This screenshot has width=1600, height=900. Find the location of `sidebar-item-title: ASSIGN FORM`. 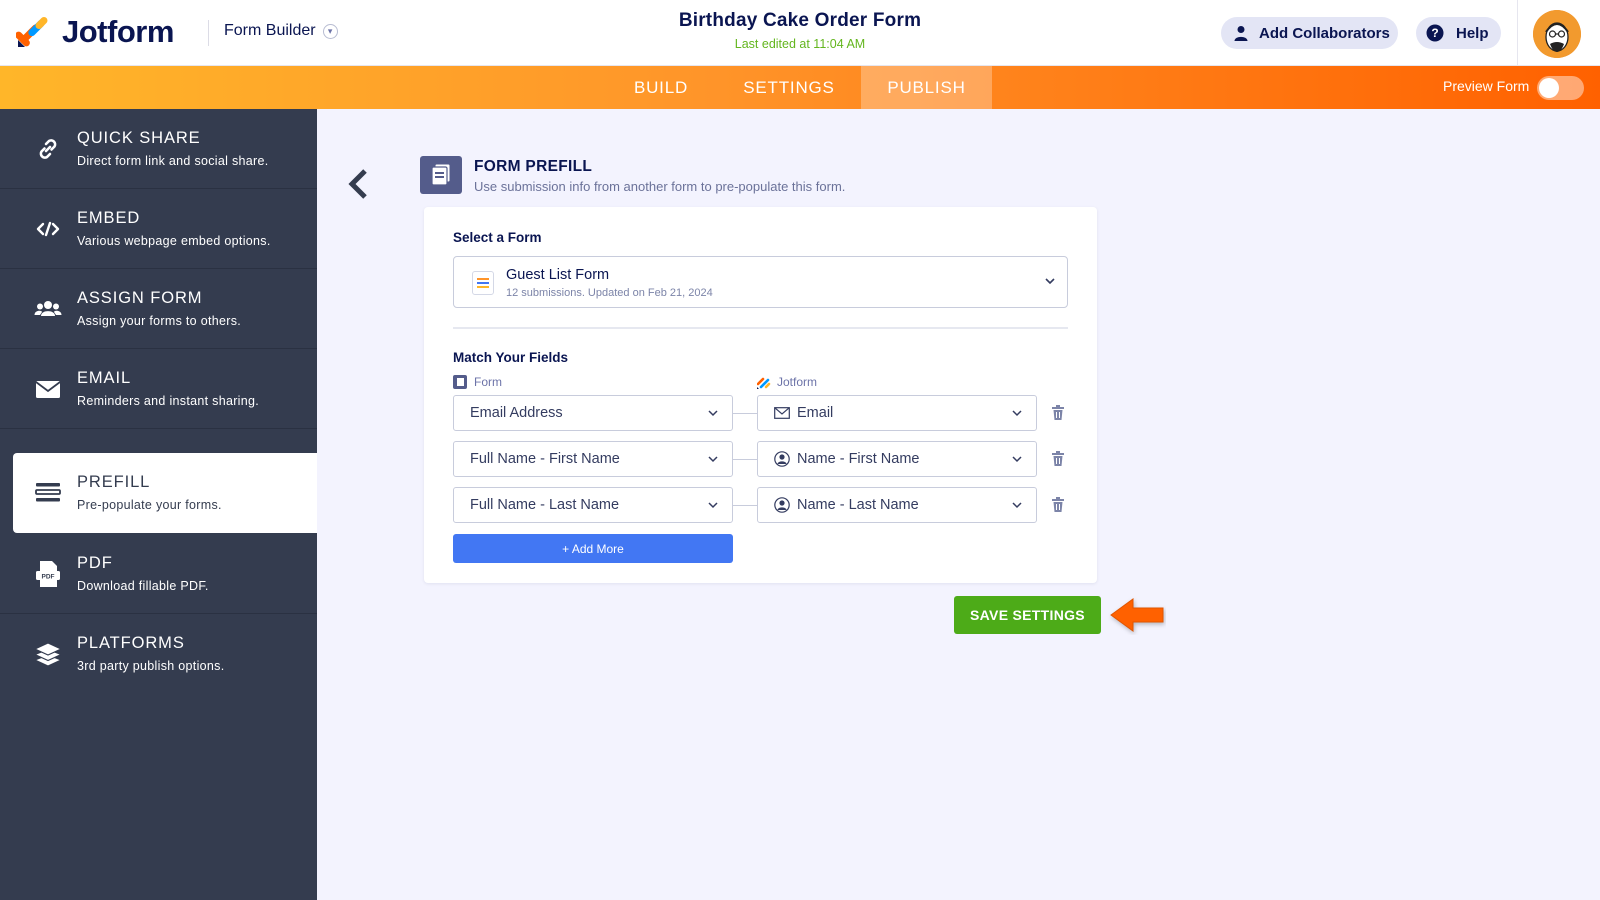

sidebar-item-title: ASSIGN FORM is located at coordinates (140, 298).